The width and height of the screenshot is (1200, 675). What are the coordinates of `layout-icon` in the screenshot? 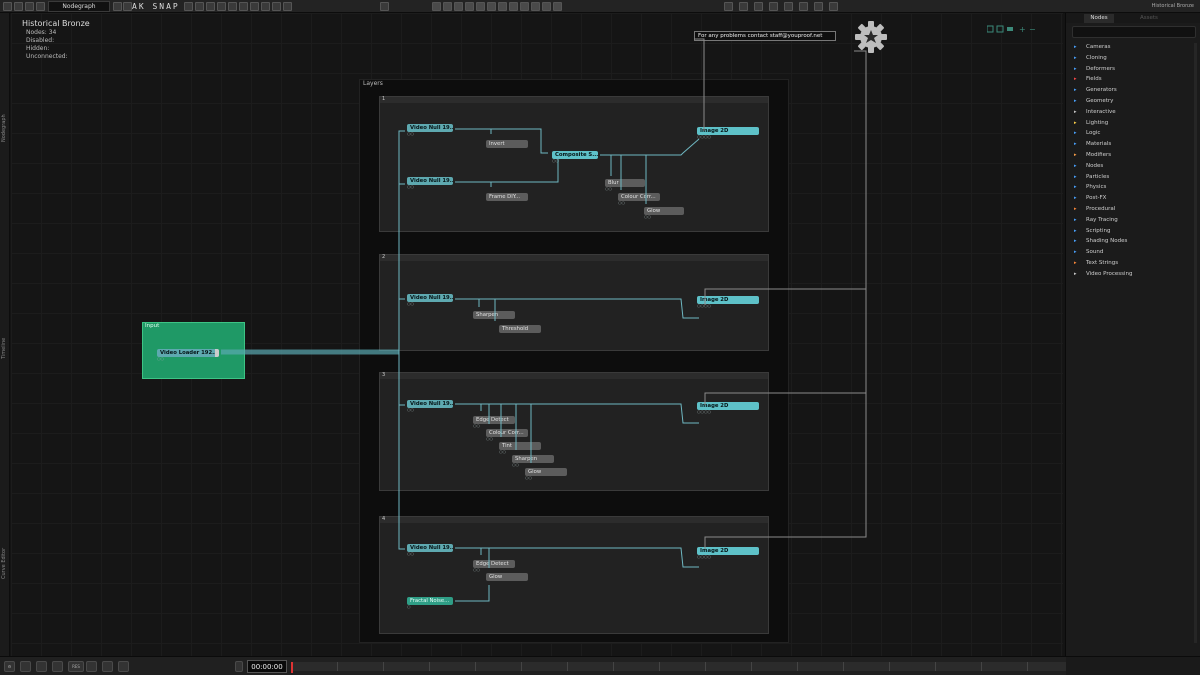 It's located at (287, 6).